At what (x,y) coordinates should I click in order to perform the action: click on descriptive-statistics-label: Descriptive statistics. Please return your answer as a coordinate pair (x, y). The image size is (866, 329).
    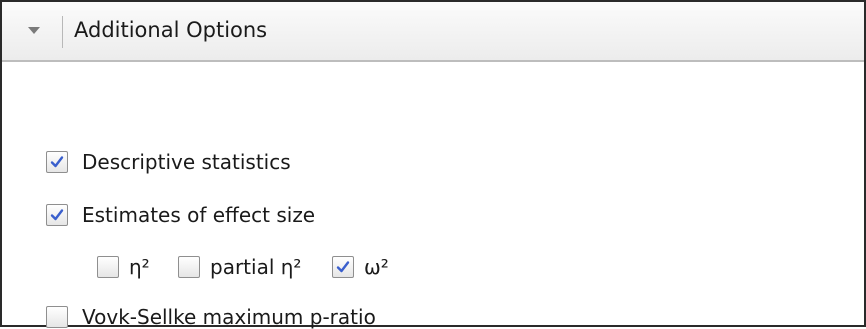
    Looking at the image, I should click on (186, 162).